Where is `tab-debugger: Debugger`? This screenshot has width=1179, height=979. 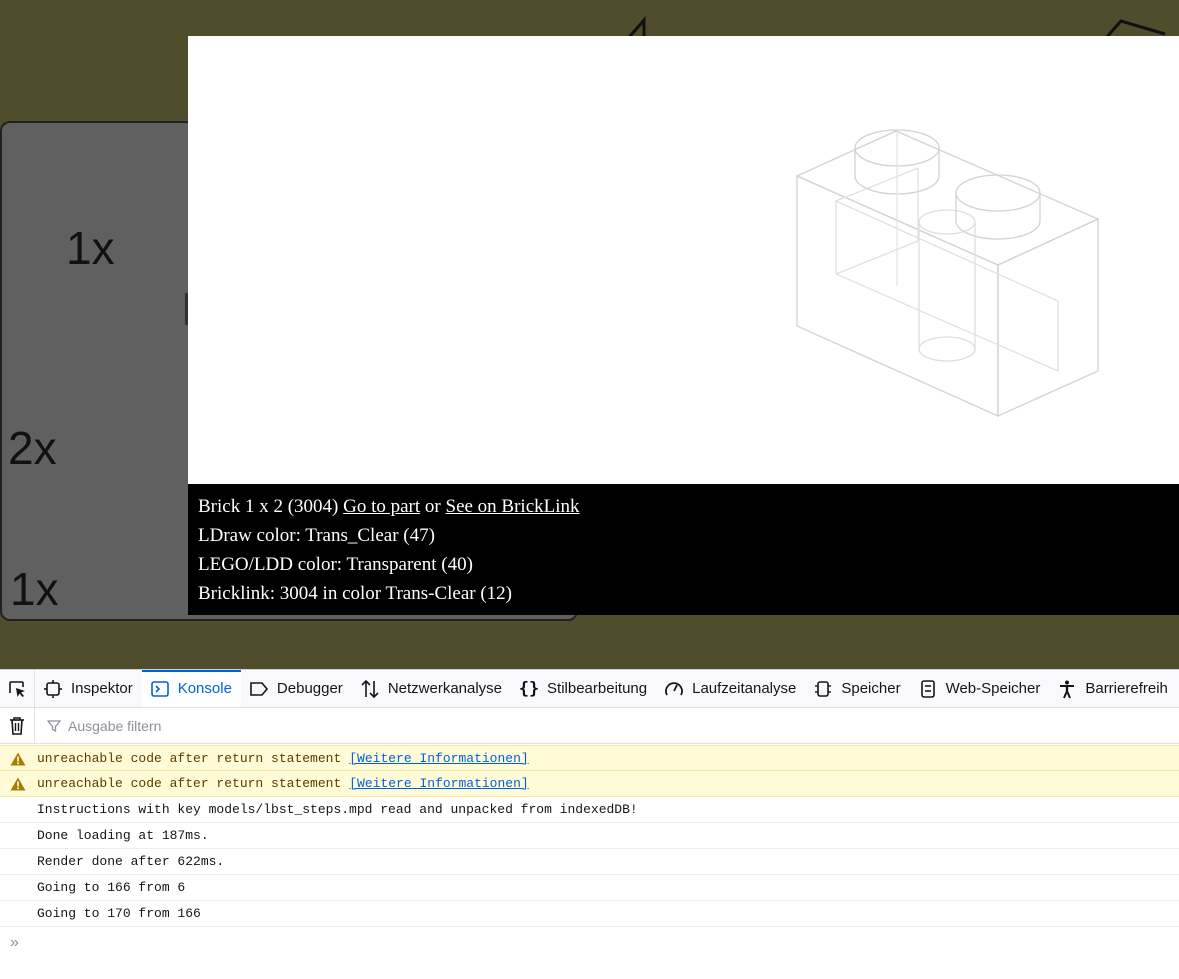 tab-debugger: Debugger is located at coordinates (296, 688).